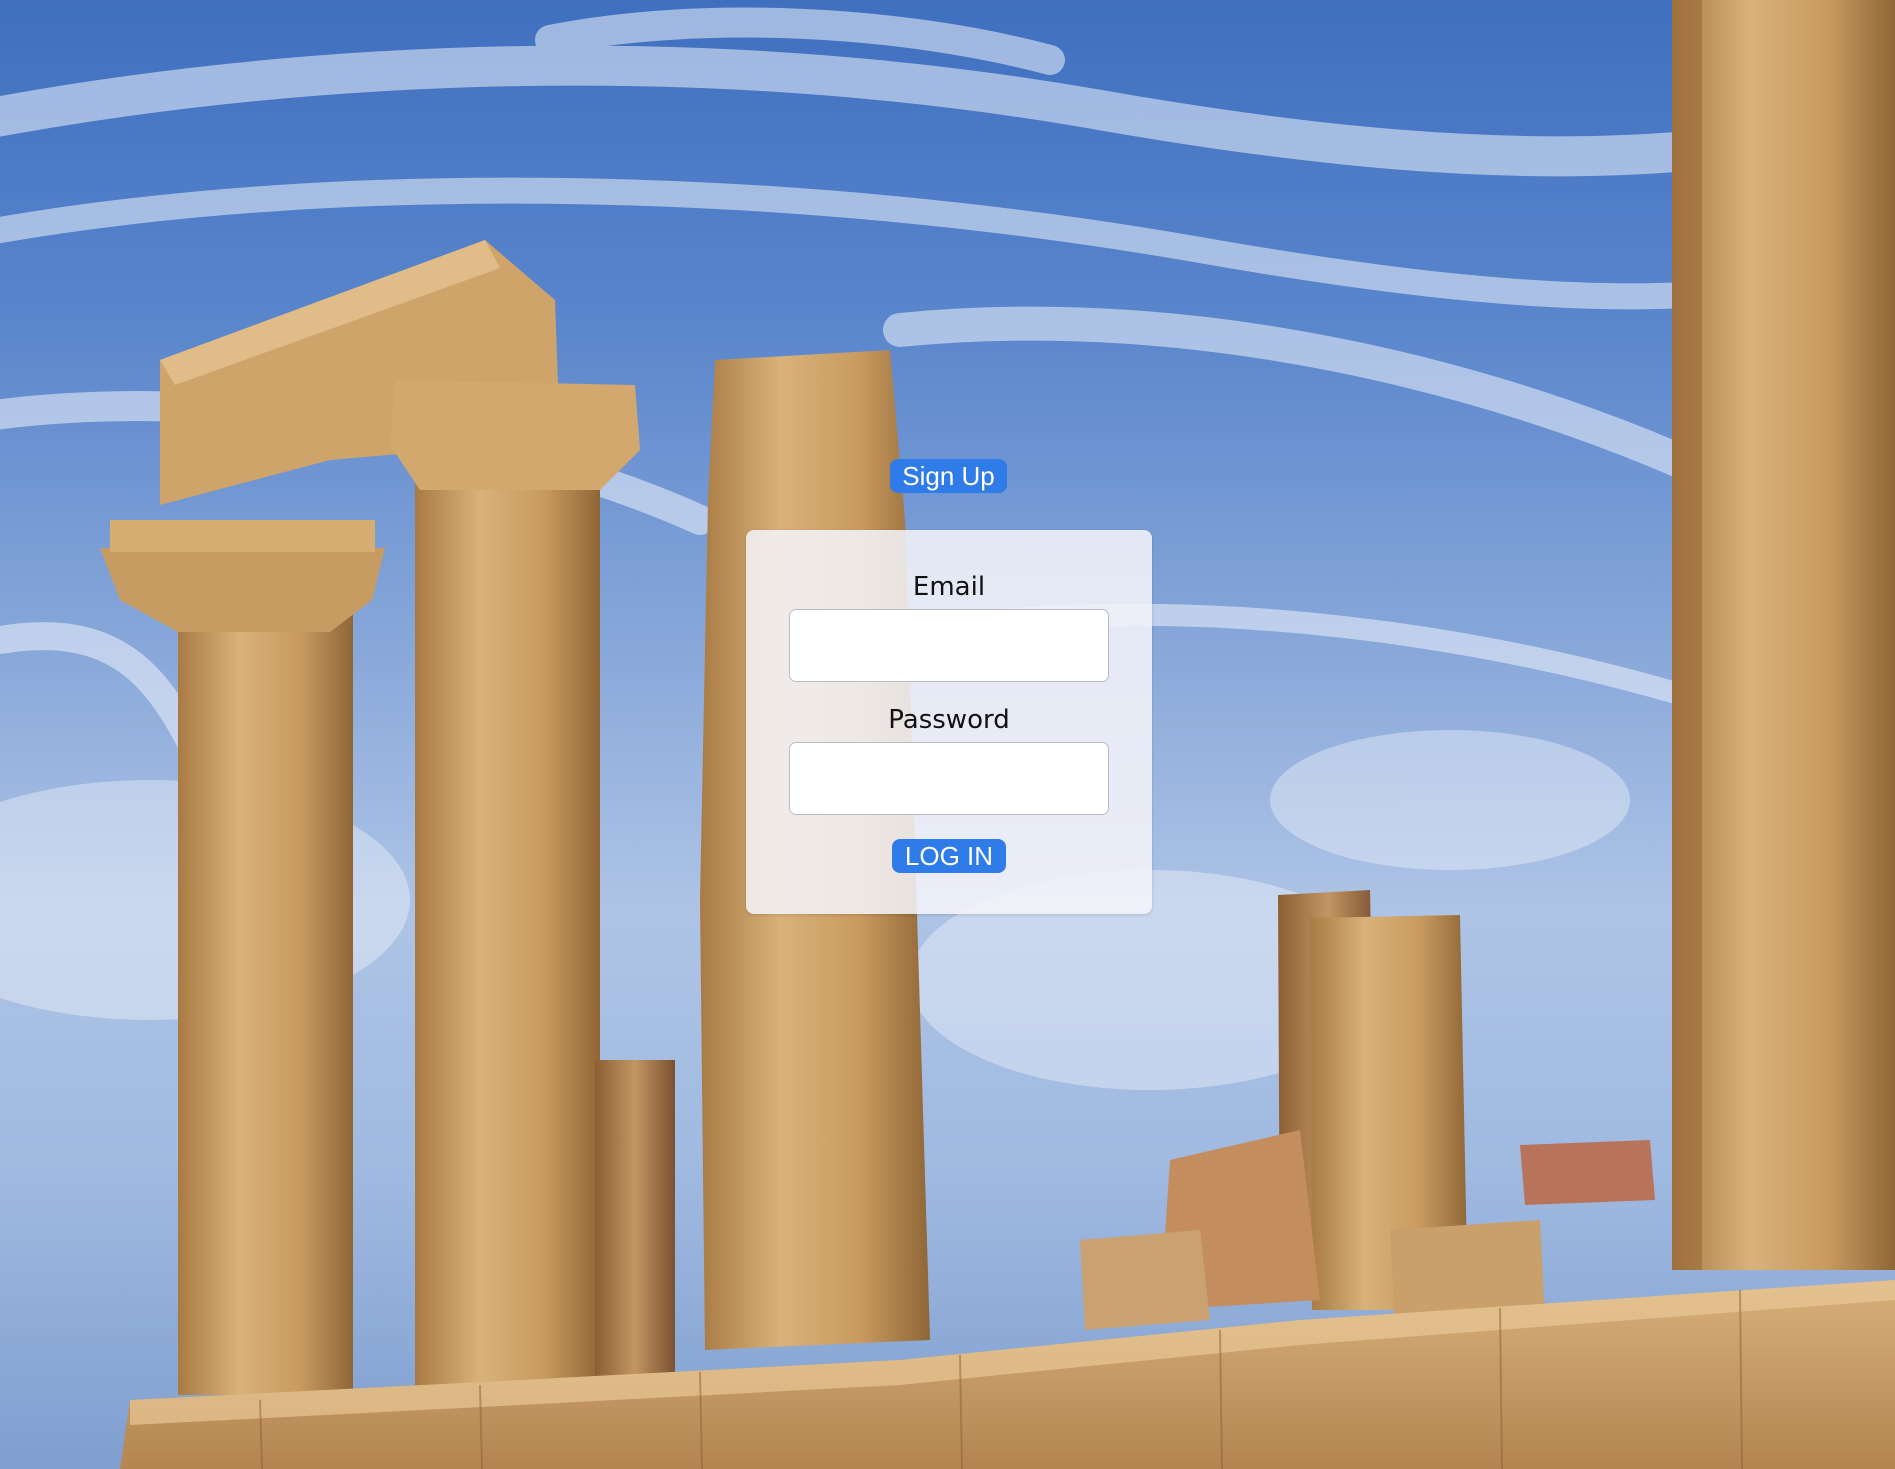 Image resolution: width=1895 pixels, height=1469 pixels. I want to click on password-label: Password, so click(949, 720).